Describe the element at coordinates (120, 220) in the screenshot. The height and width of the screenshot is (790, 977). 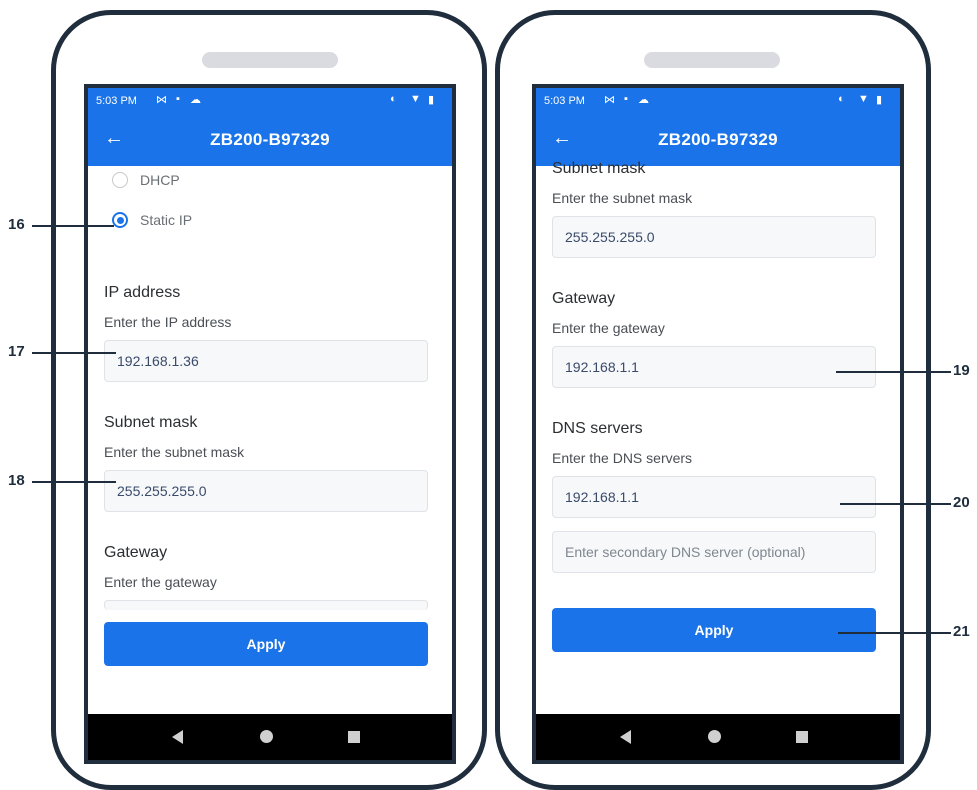
I see `radio-static-ip` at that location.